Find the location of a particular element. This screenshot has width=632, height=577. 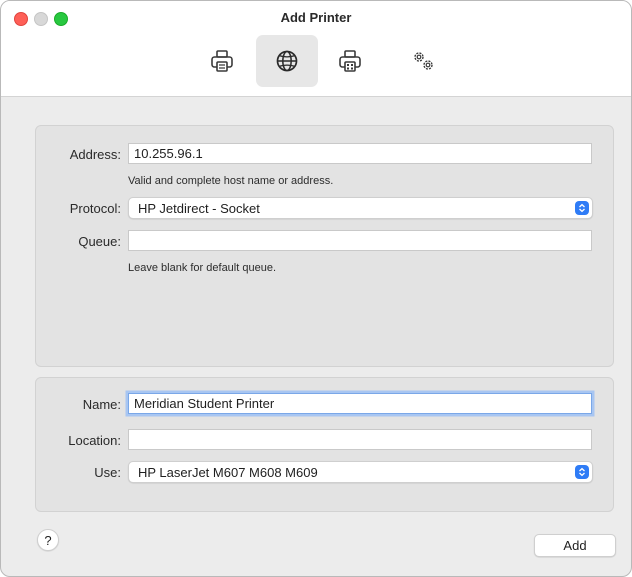

queue-hint: Leave blank for default queue. is located at coordinates (202, 268).